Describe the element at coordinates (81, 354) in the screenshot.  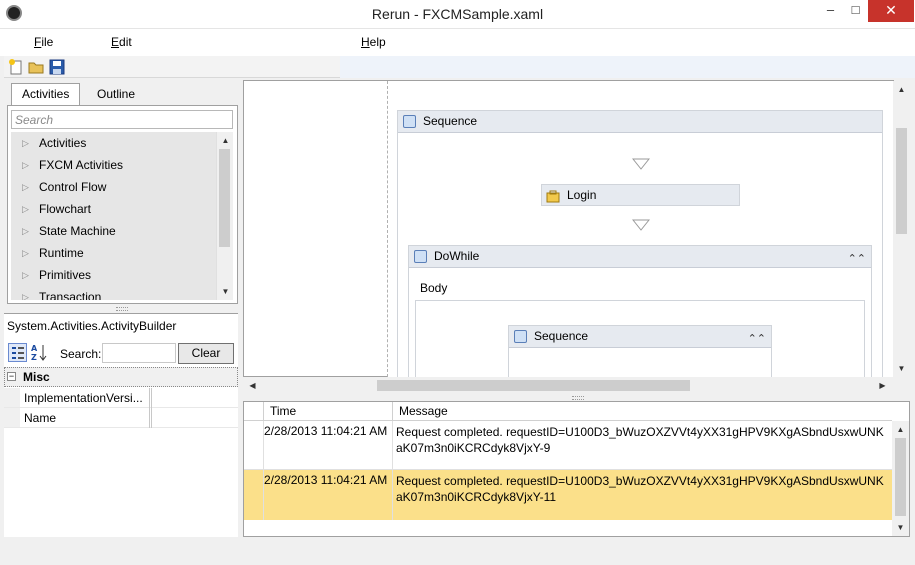
I see `property-search-label: Search:` at that location.